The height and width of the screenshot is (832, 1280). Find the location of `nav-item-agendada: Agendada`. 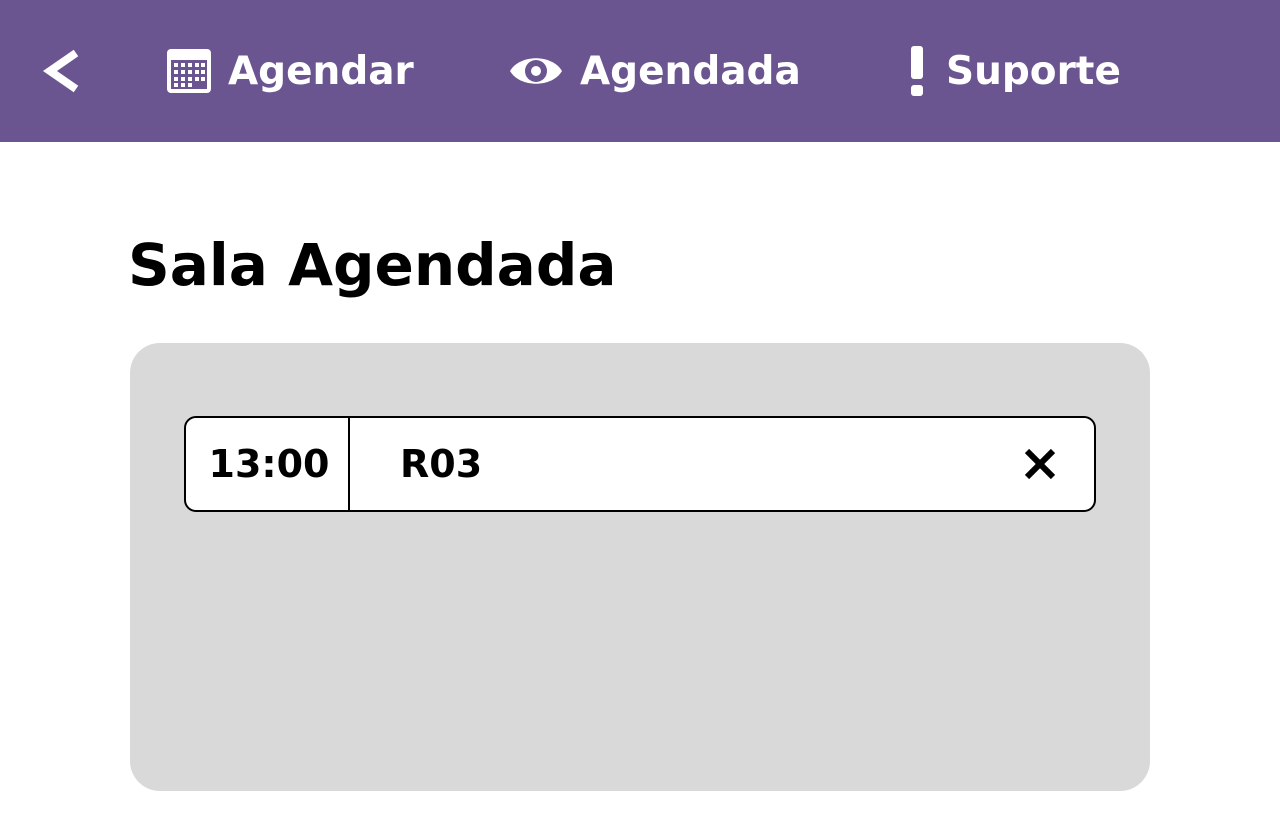

nav-item-agendada: Agendada is located at coordinates (654, 71).